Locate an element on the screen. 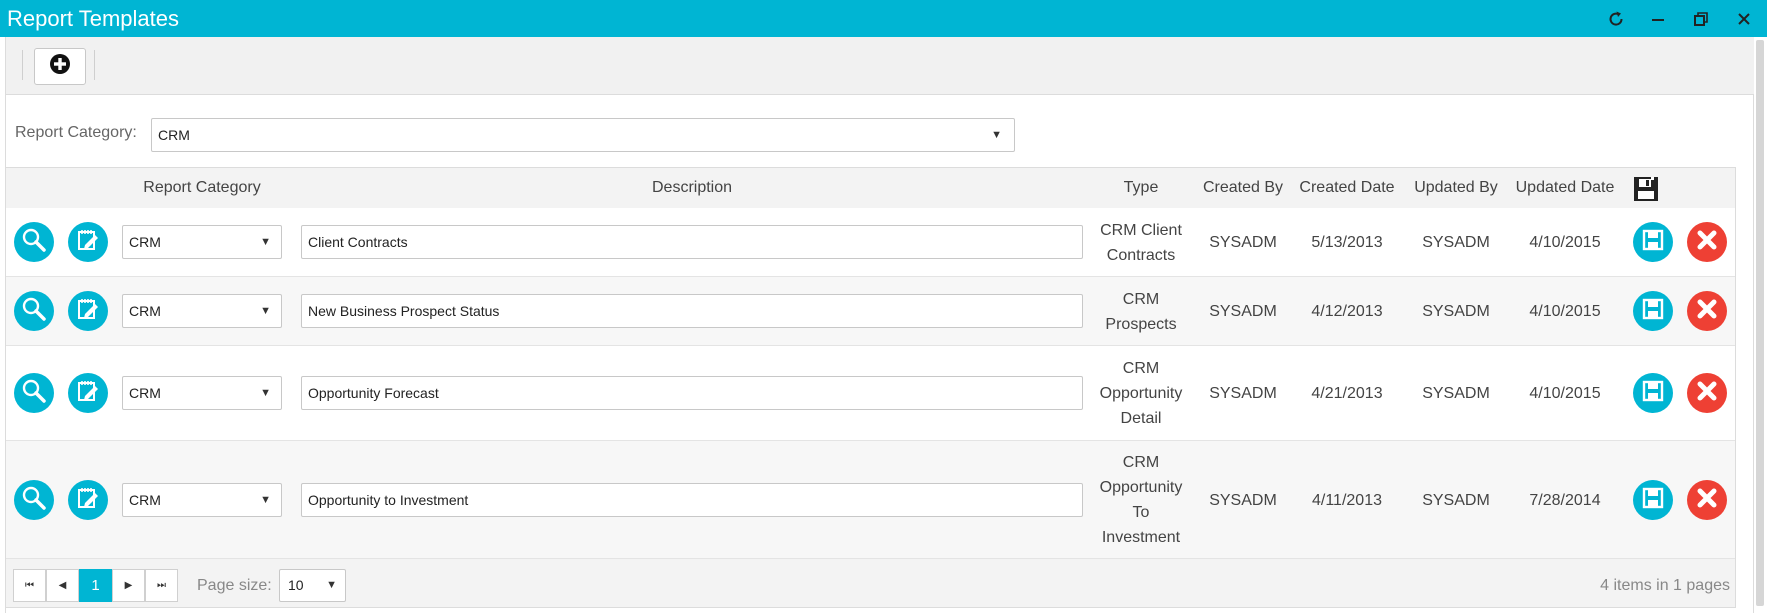 The image size is (1767, 613). column-header-type: Type is located at coordinates (1141, 188).